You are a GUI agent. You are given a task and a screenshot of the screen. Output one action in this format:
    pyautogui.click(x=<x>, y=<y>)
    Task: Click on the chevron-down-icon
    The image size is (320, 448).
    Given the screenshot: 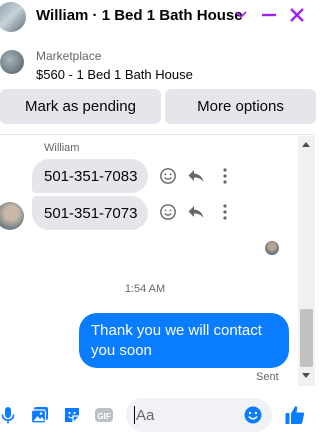 What is the action you would take?
    pyautogui.click(x=241, y=14)
    